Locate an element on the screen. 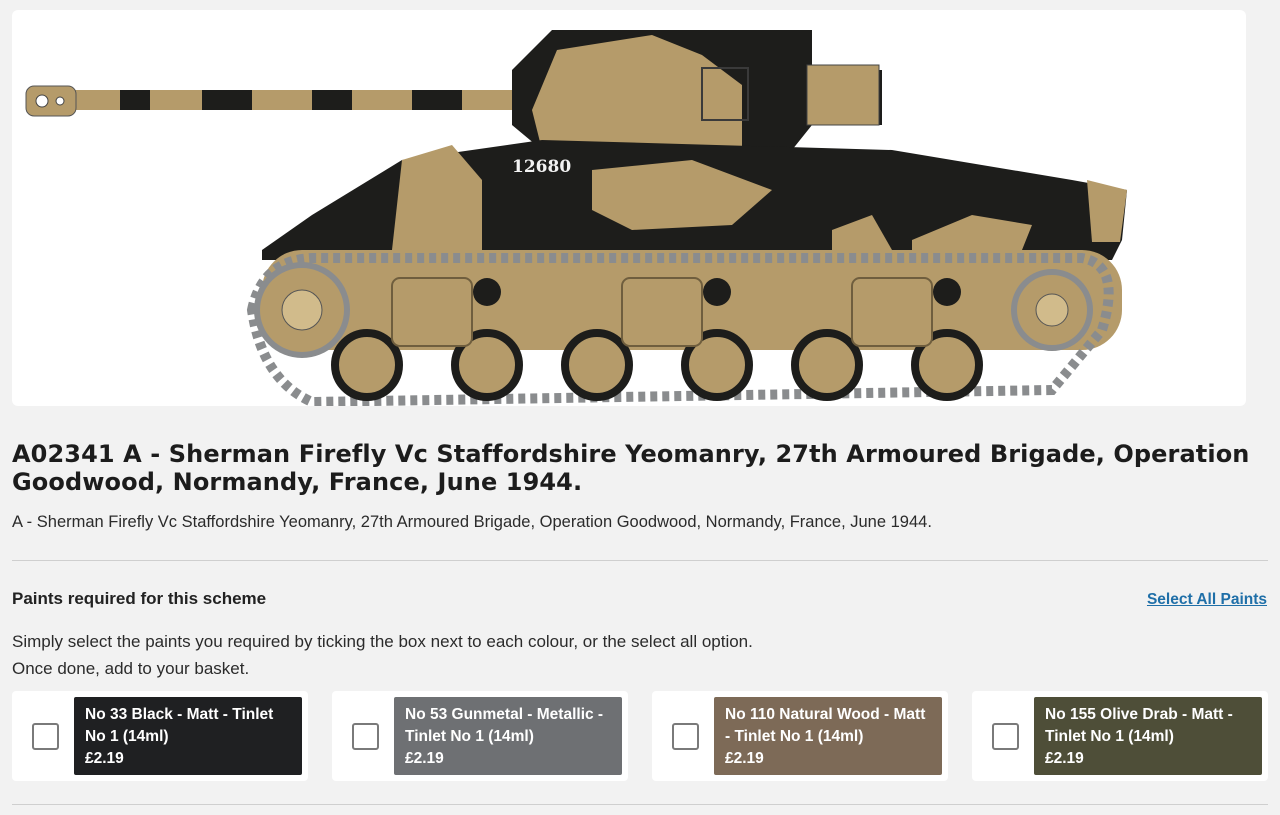  paint-name: No 33 Black - Matt - Tinlet No 1 (14ml) is located at coordinates (179, 725).